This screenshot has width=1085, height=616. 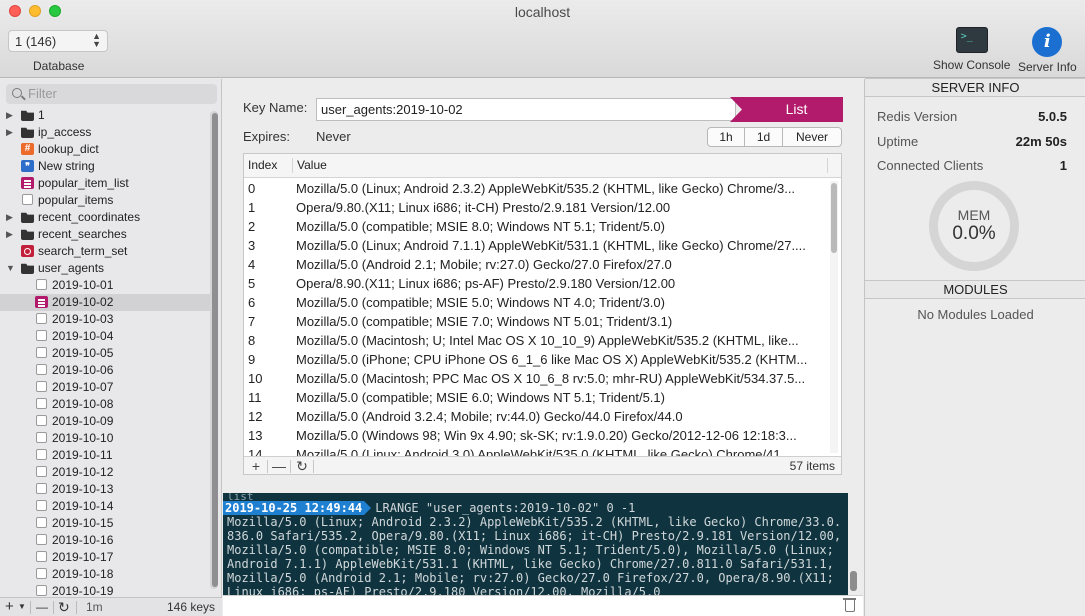 What do you see at coordinates (105, 387) in the screenshot?
I see `tree-child-item: 2019-10-07` at bounding box center [105, 387].